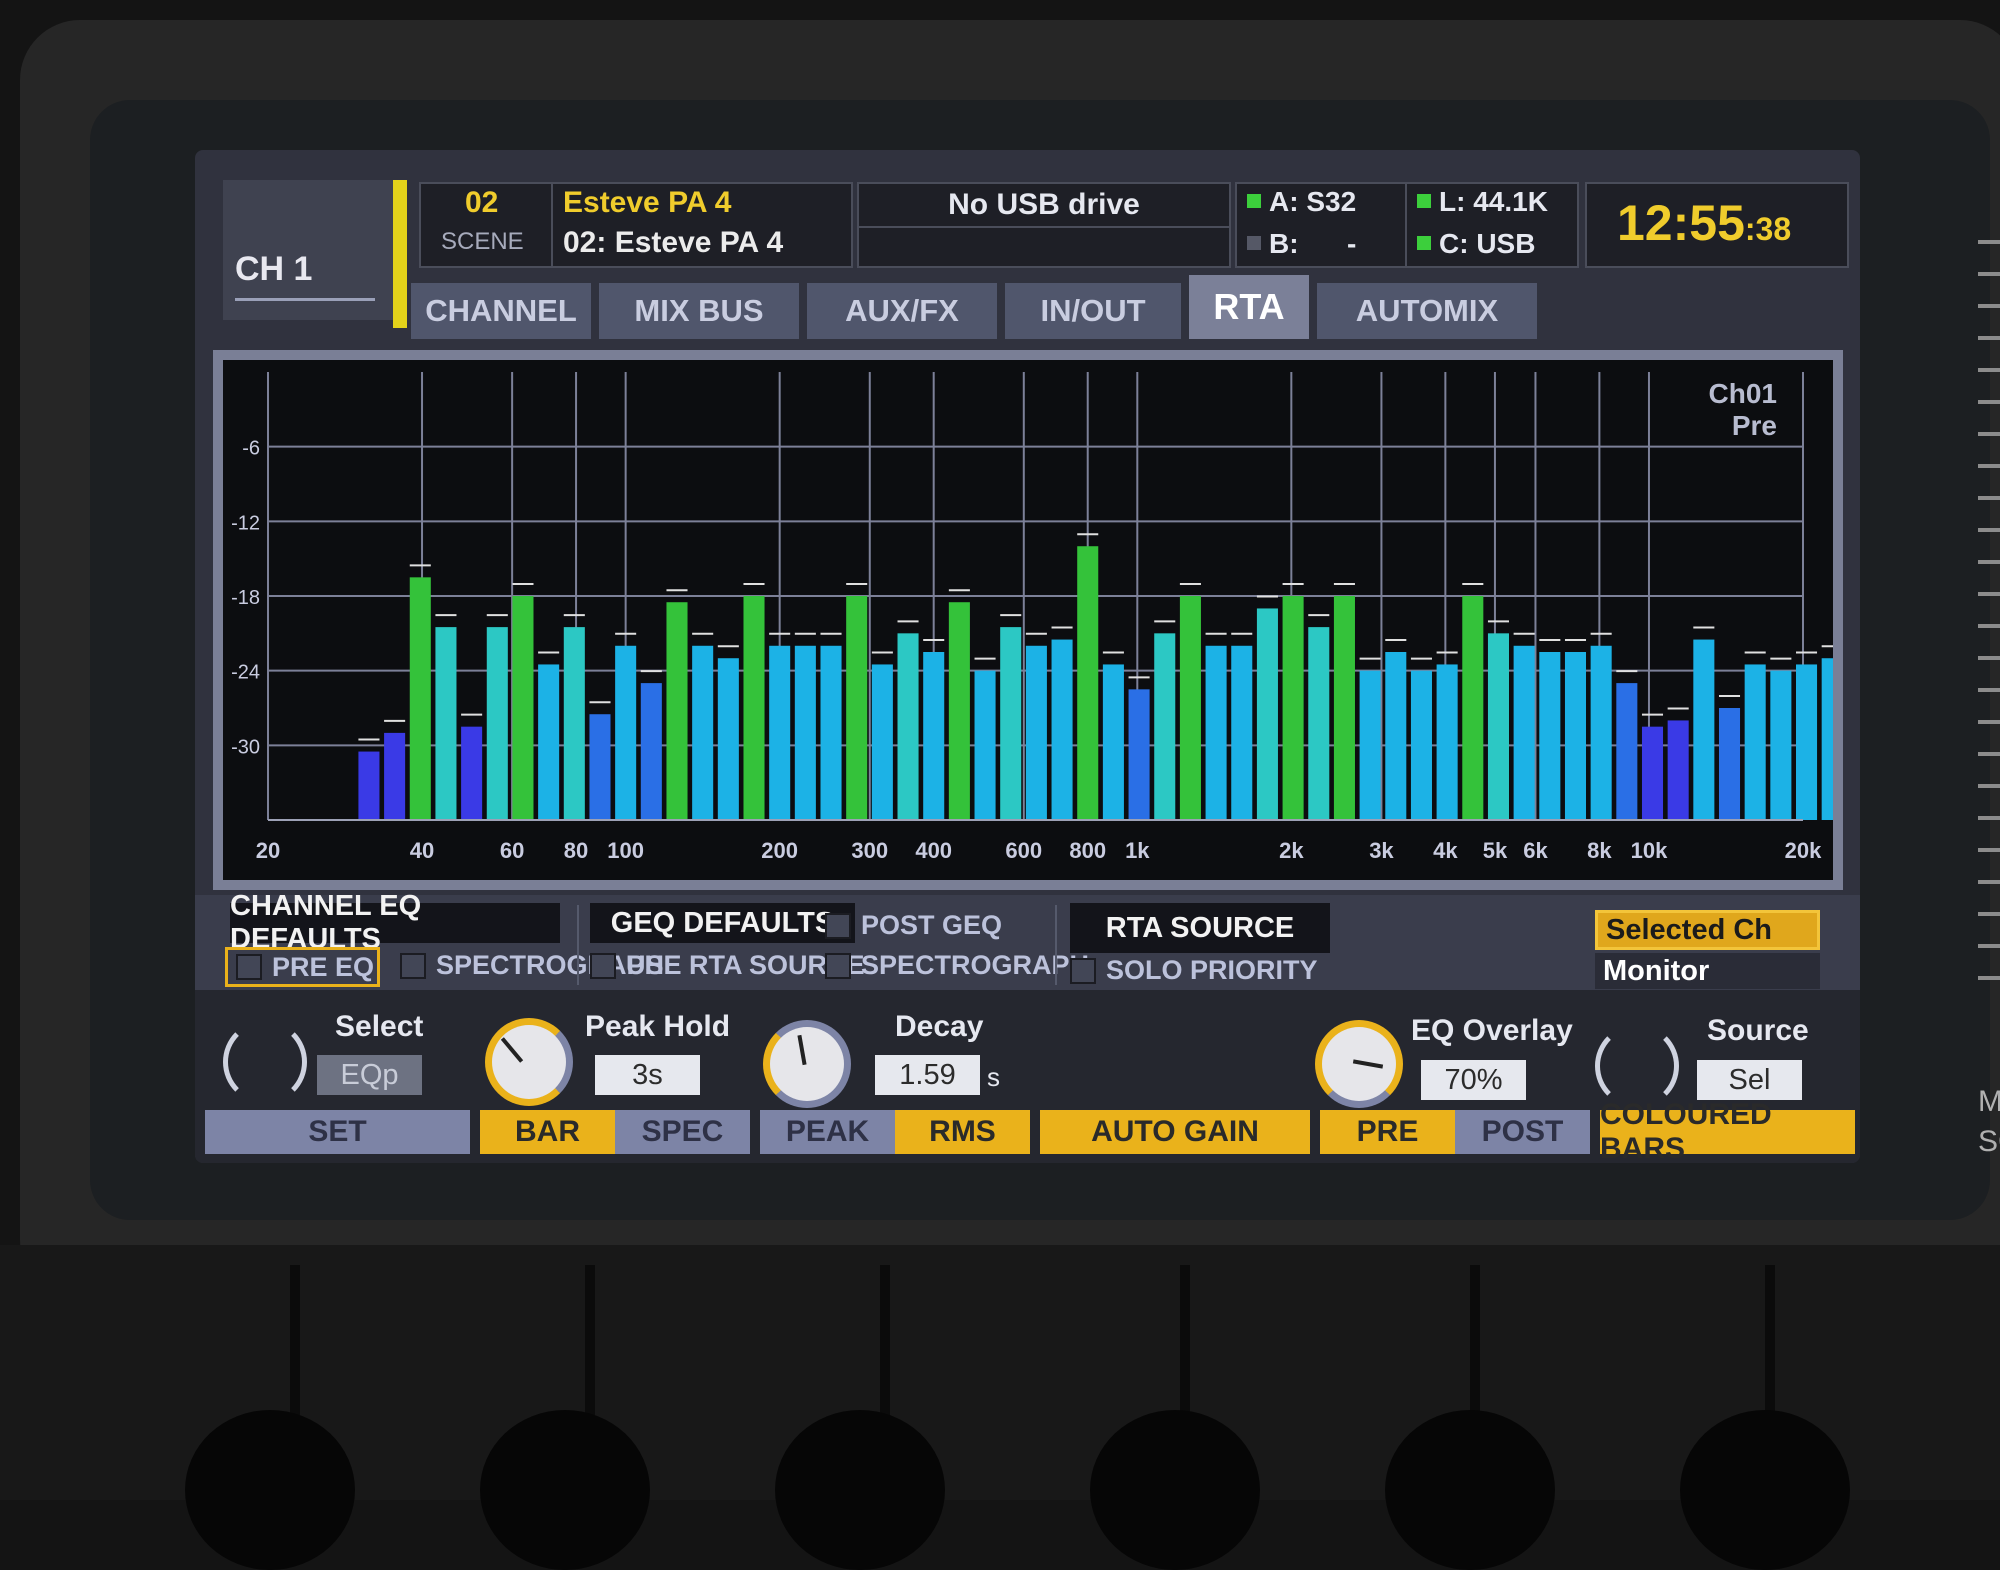 The image size is (2000, 1570). I want to click on pre-eq-label: PRE EQ, so click(323, 966).